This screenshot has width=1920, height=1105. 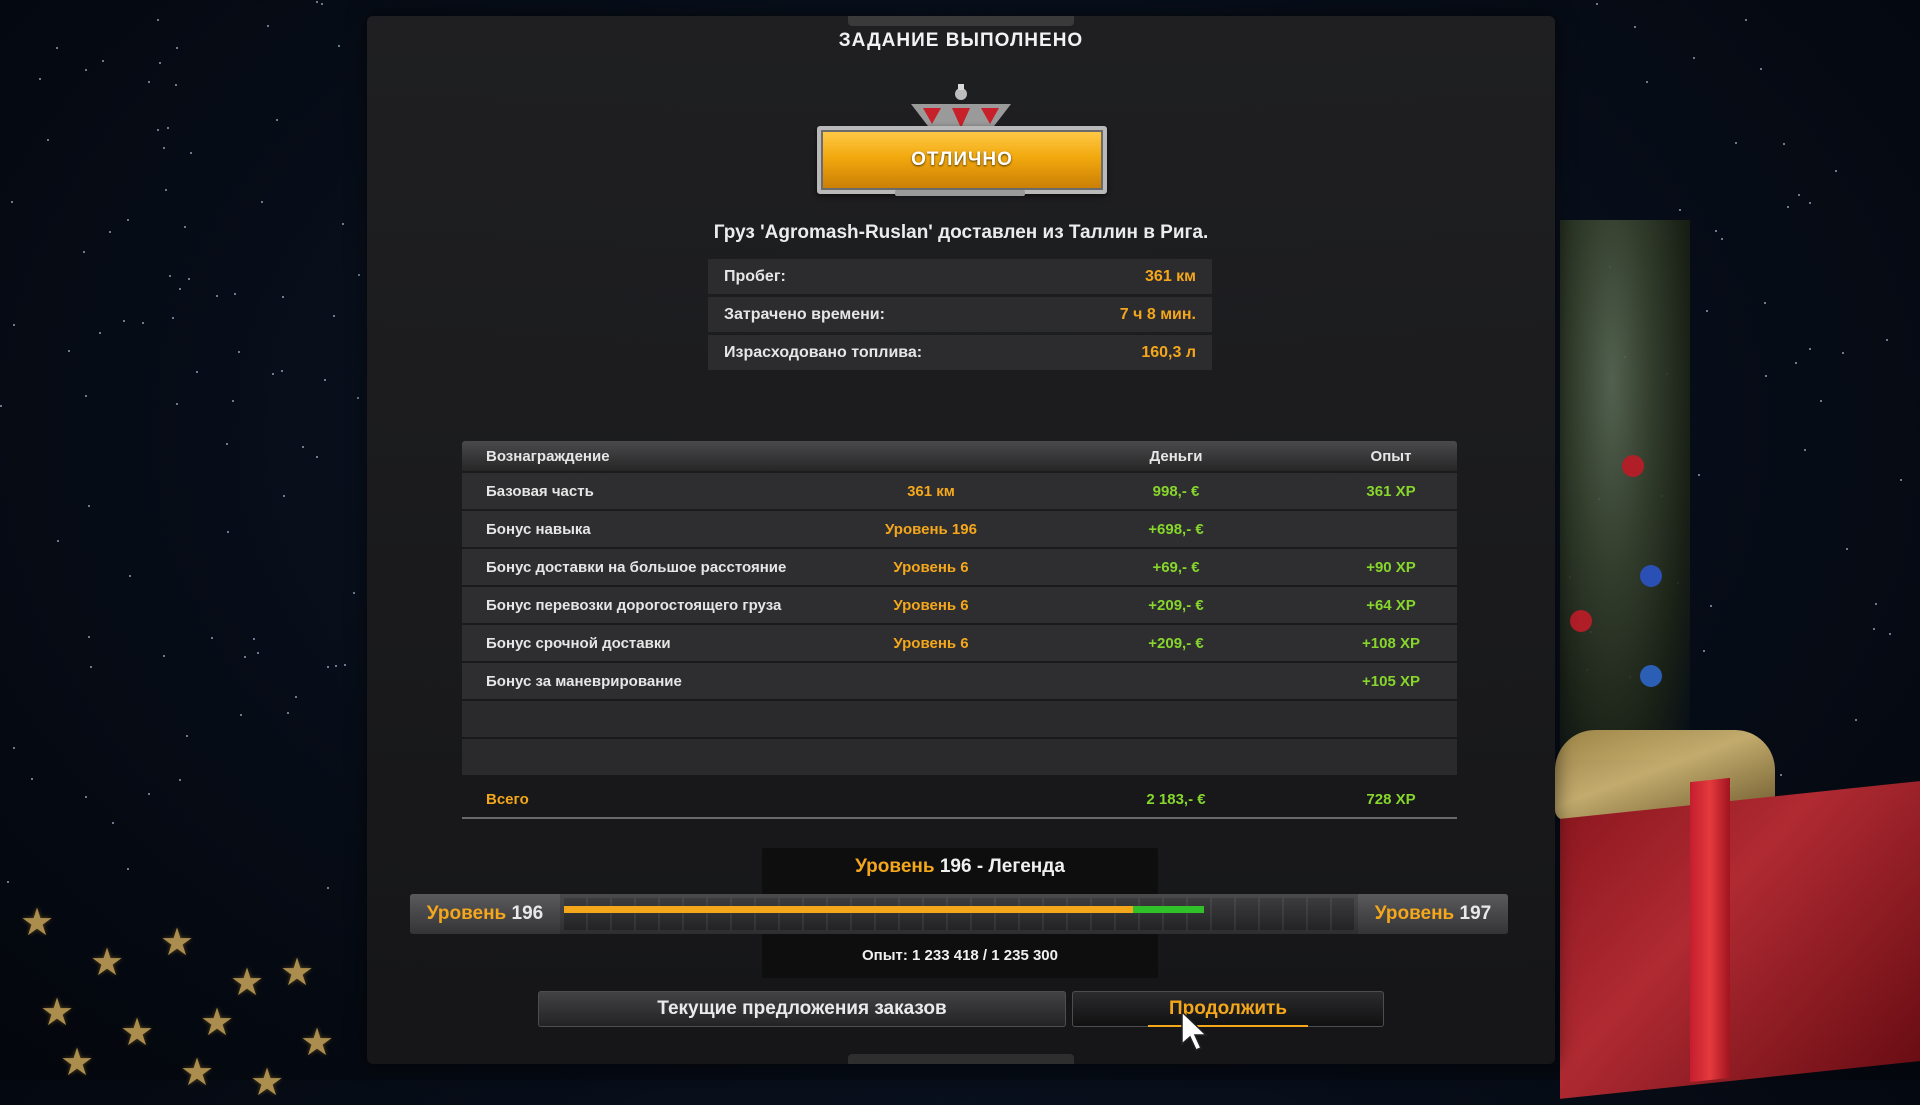 What do you see at coordinates (960, 352) in the screenshot?
I see `stat-row-fuel: Израсходовано топлива: 160,3 л` at bounding box center [960, 352].